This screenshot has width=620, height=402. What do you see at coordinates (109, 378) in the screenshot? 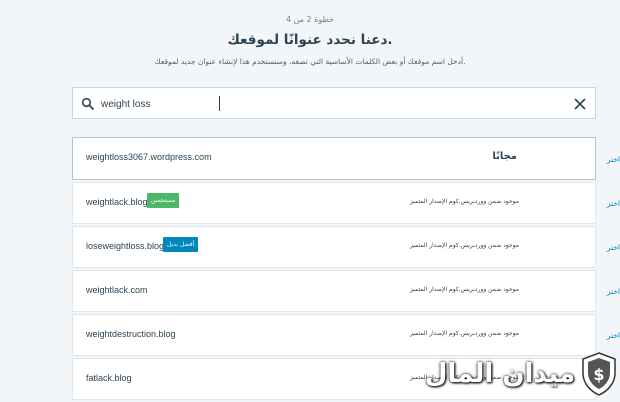
I see `domain-name: fatlack.blog` at bounding box center [109, 378].